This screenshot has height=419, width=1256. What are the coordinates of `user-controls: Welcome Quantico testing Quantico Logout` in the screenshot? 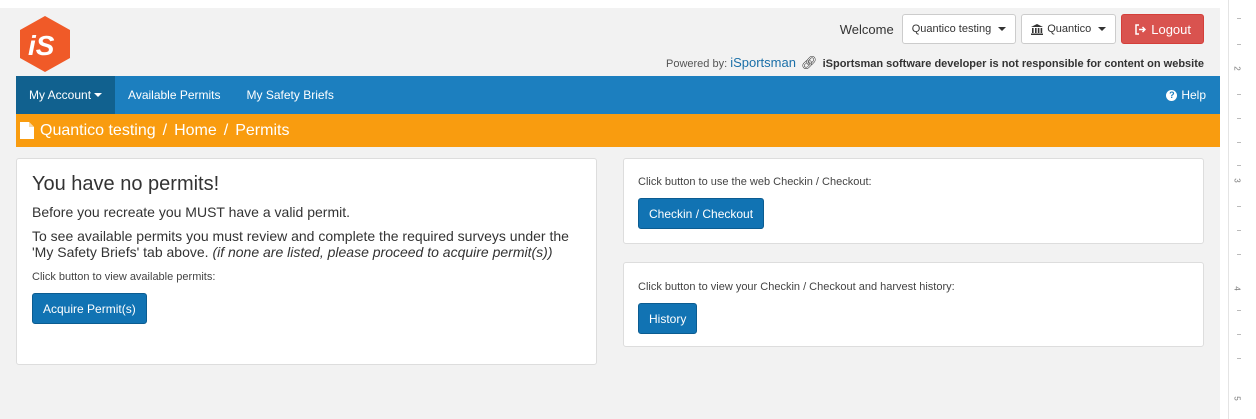 It's located at (1022, 29).